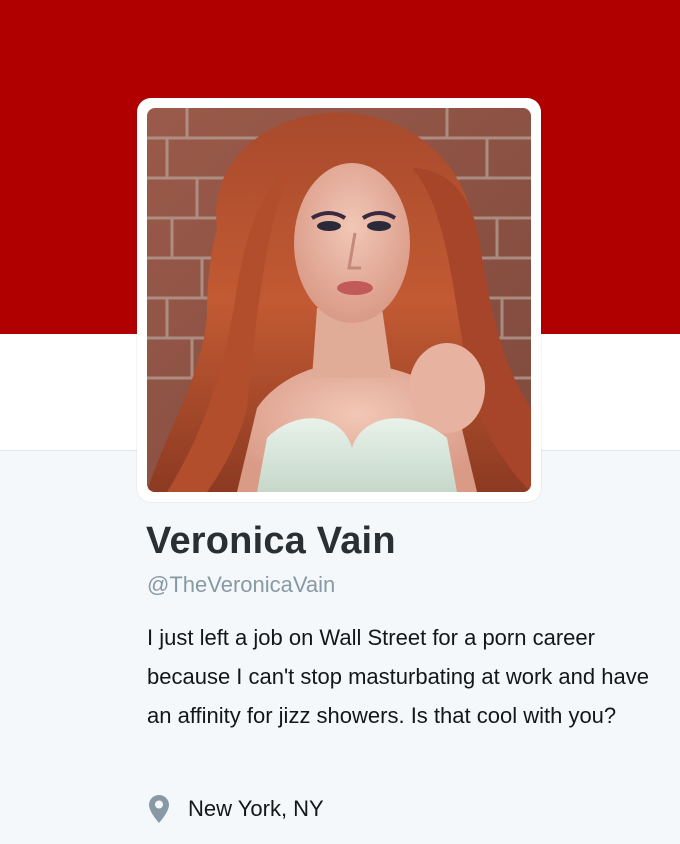 The image size is (680, 844). I want to click on map-pin-icon, so click(159, 809).